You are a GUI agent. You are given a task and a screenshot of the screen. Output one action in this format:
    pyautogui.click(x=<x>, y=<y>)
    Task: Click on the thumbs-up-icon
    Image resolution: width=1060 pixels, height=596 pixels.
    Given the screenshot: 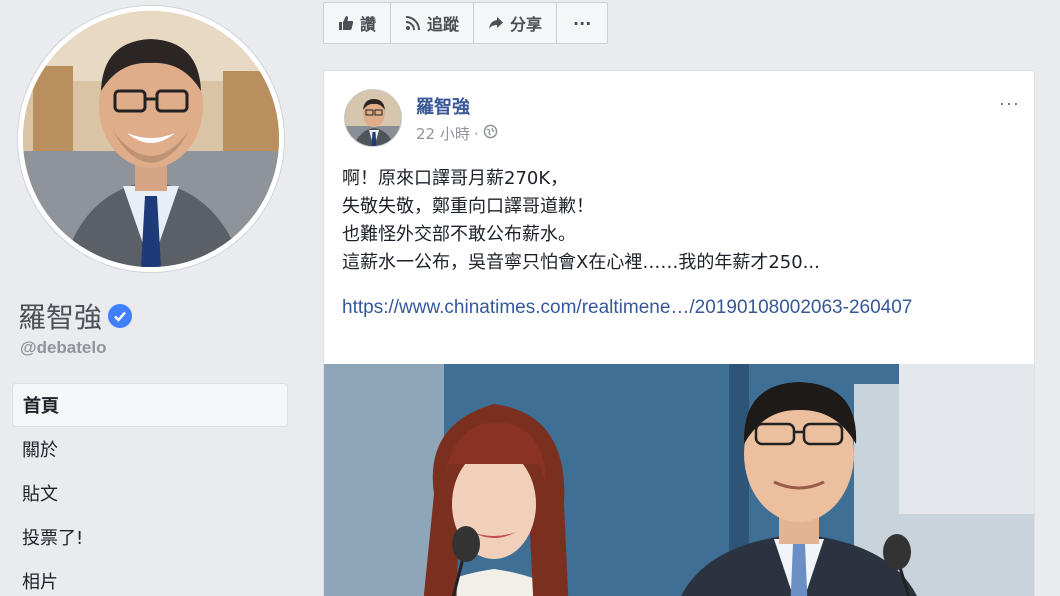 What is the action you would take?
    pyautogui.click(x=346, y=23)
    